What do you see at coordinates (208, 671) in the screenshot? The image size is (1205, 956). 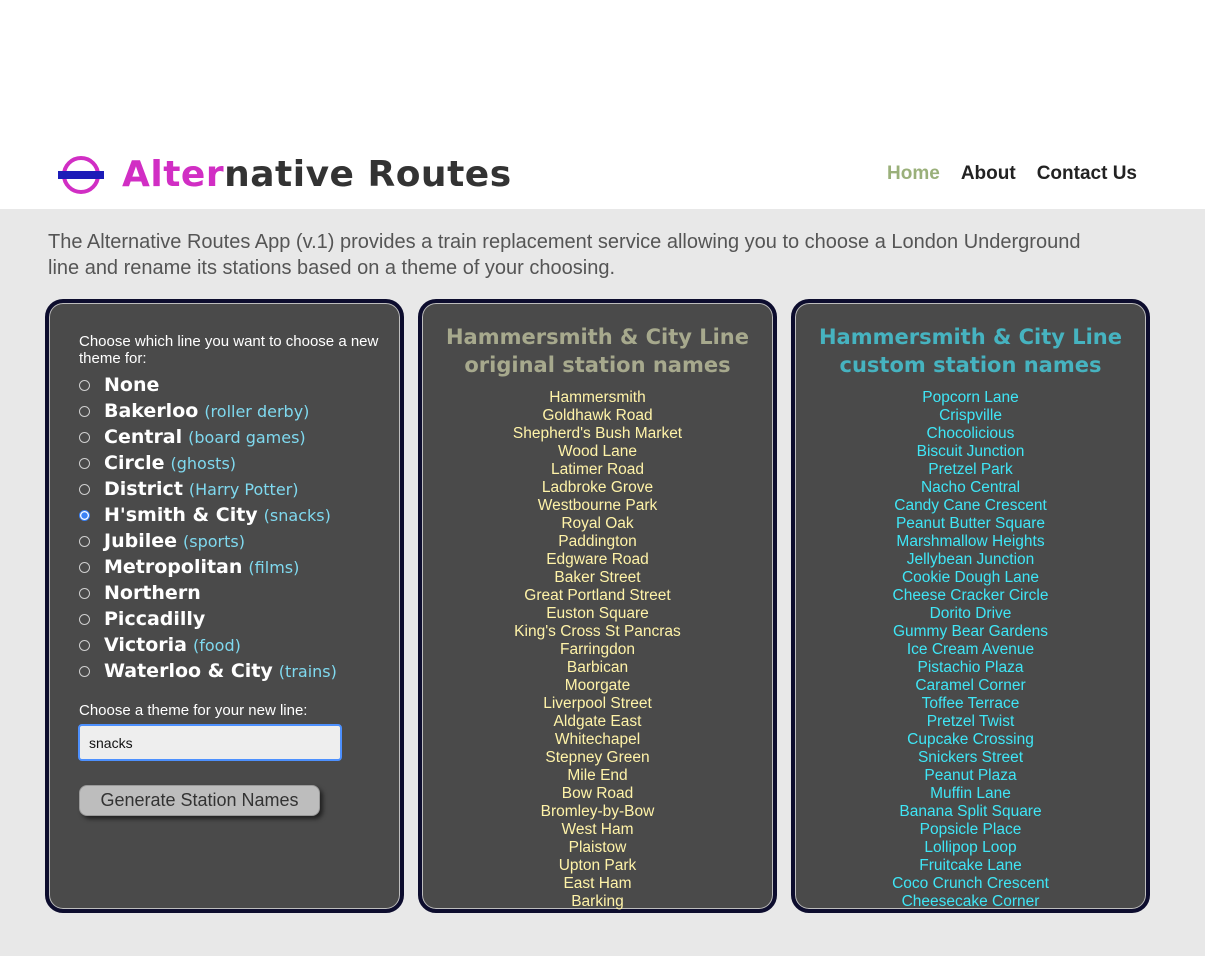 I see `line-option: Waterloo & City (trains)` at bounding box center [208, 671].